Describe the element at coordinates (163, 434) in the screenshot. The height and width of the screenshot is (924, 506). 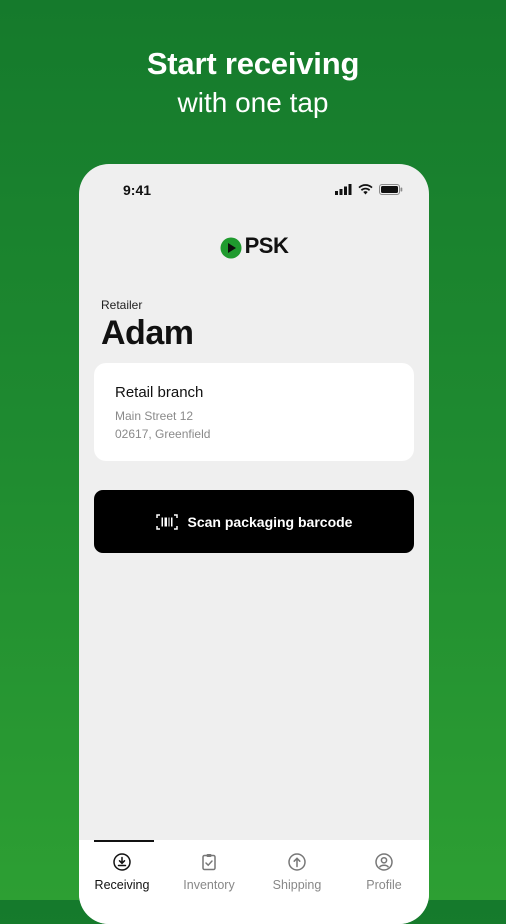
I see `branch-address-line2: 02617, Greenfield` at that location.